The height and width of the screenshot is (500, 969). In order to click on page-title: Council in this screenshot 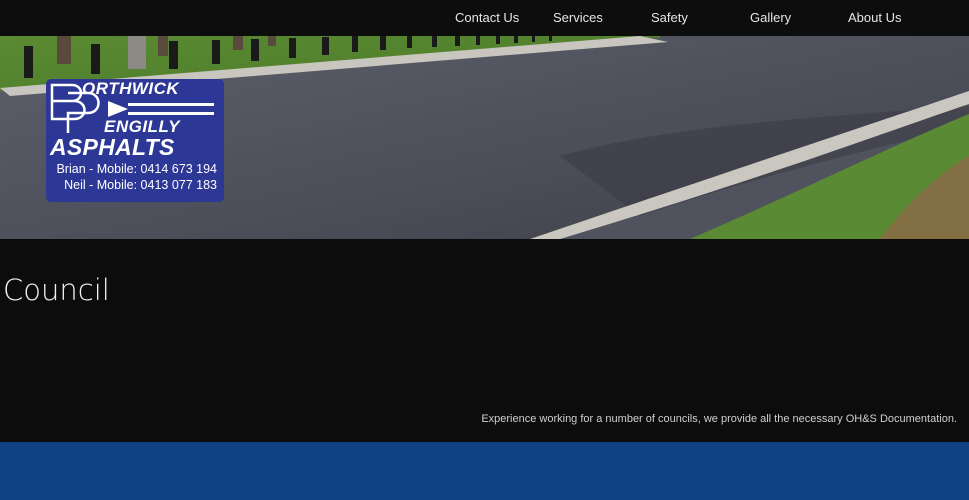, I will do `click(56, 290)`.